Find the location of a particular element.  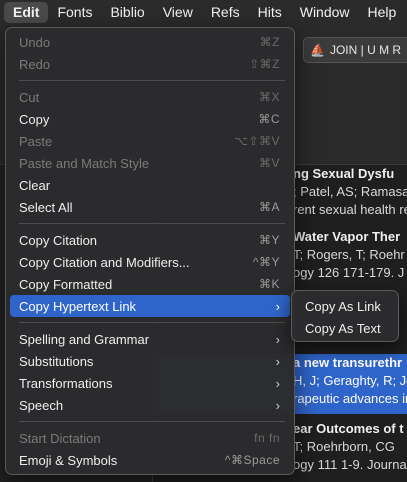

menu-item-label: Copy Hypertext Link is located at coordinates (78, 306).